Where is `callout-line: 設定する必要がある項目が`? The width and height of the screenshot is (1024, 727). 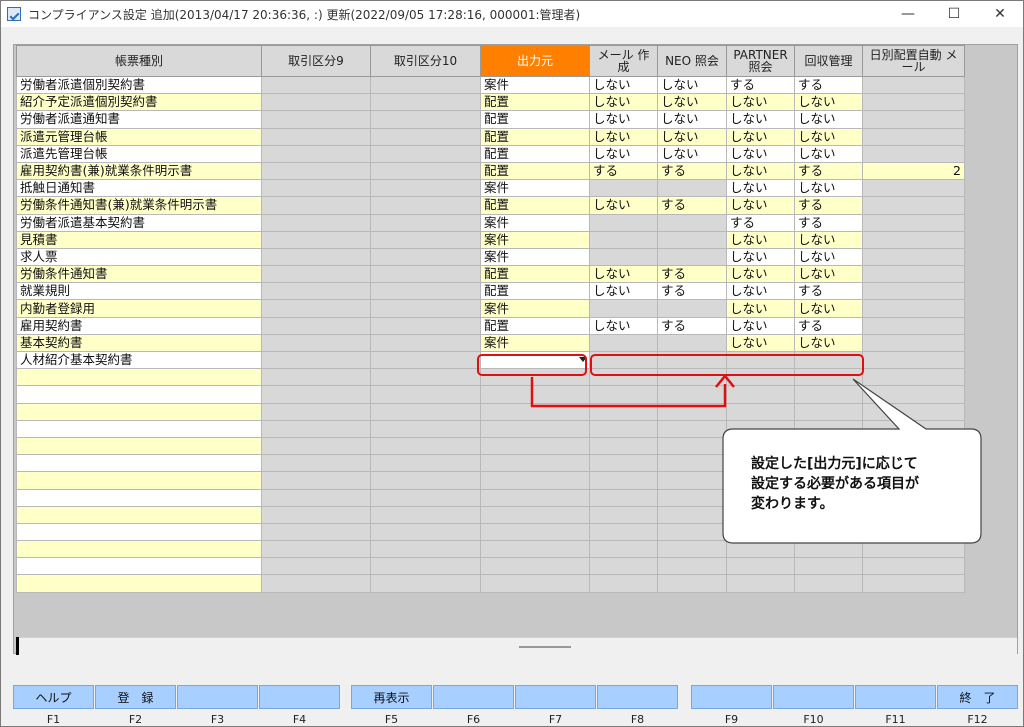 callout-line: 設定する必要がある項目が is located at coordinates (835, 484).